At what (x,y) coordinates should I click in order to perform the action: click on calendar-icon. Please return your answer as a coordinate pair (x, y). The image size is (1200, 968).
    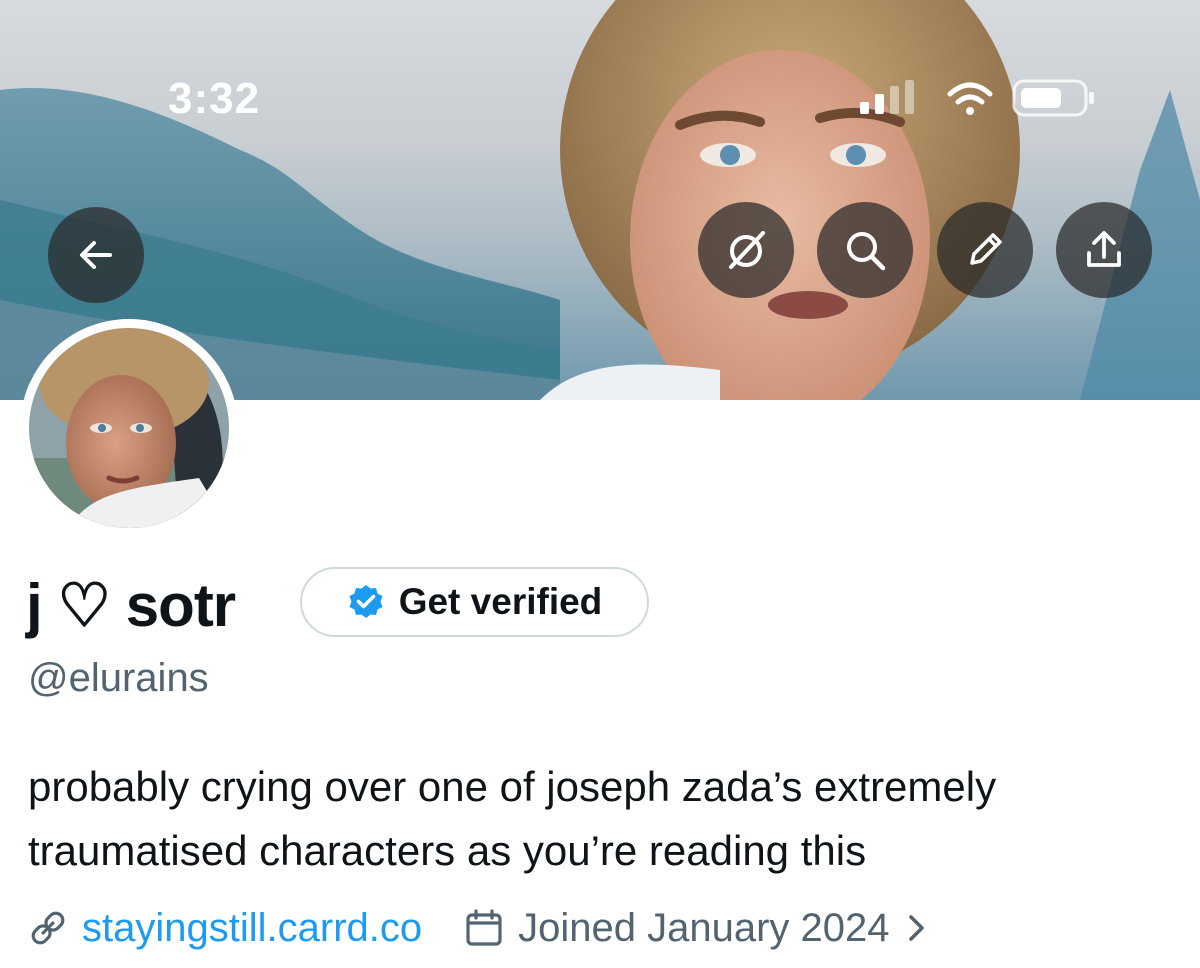
    Looking at the image, I should click on (484, 927).